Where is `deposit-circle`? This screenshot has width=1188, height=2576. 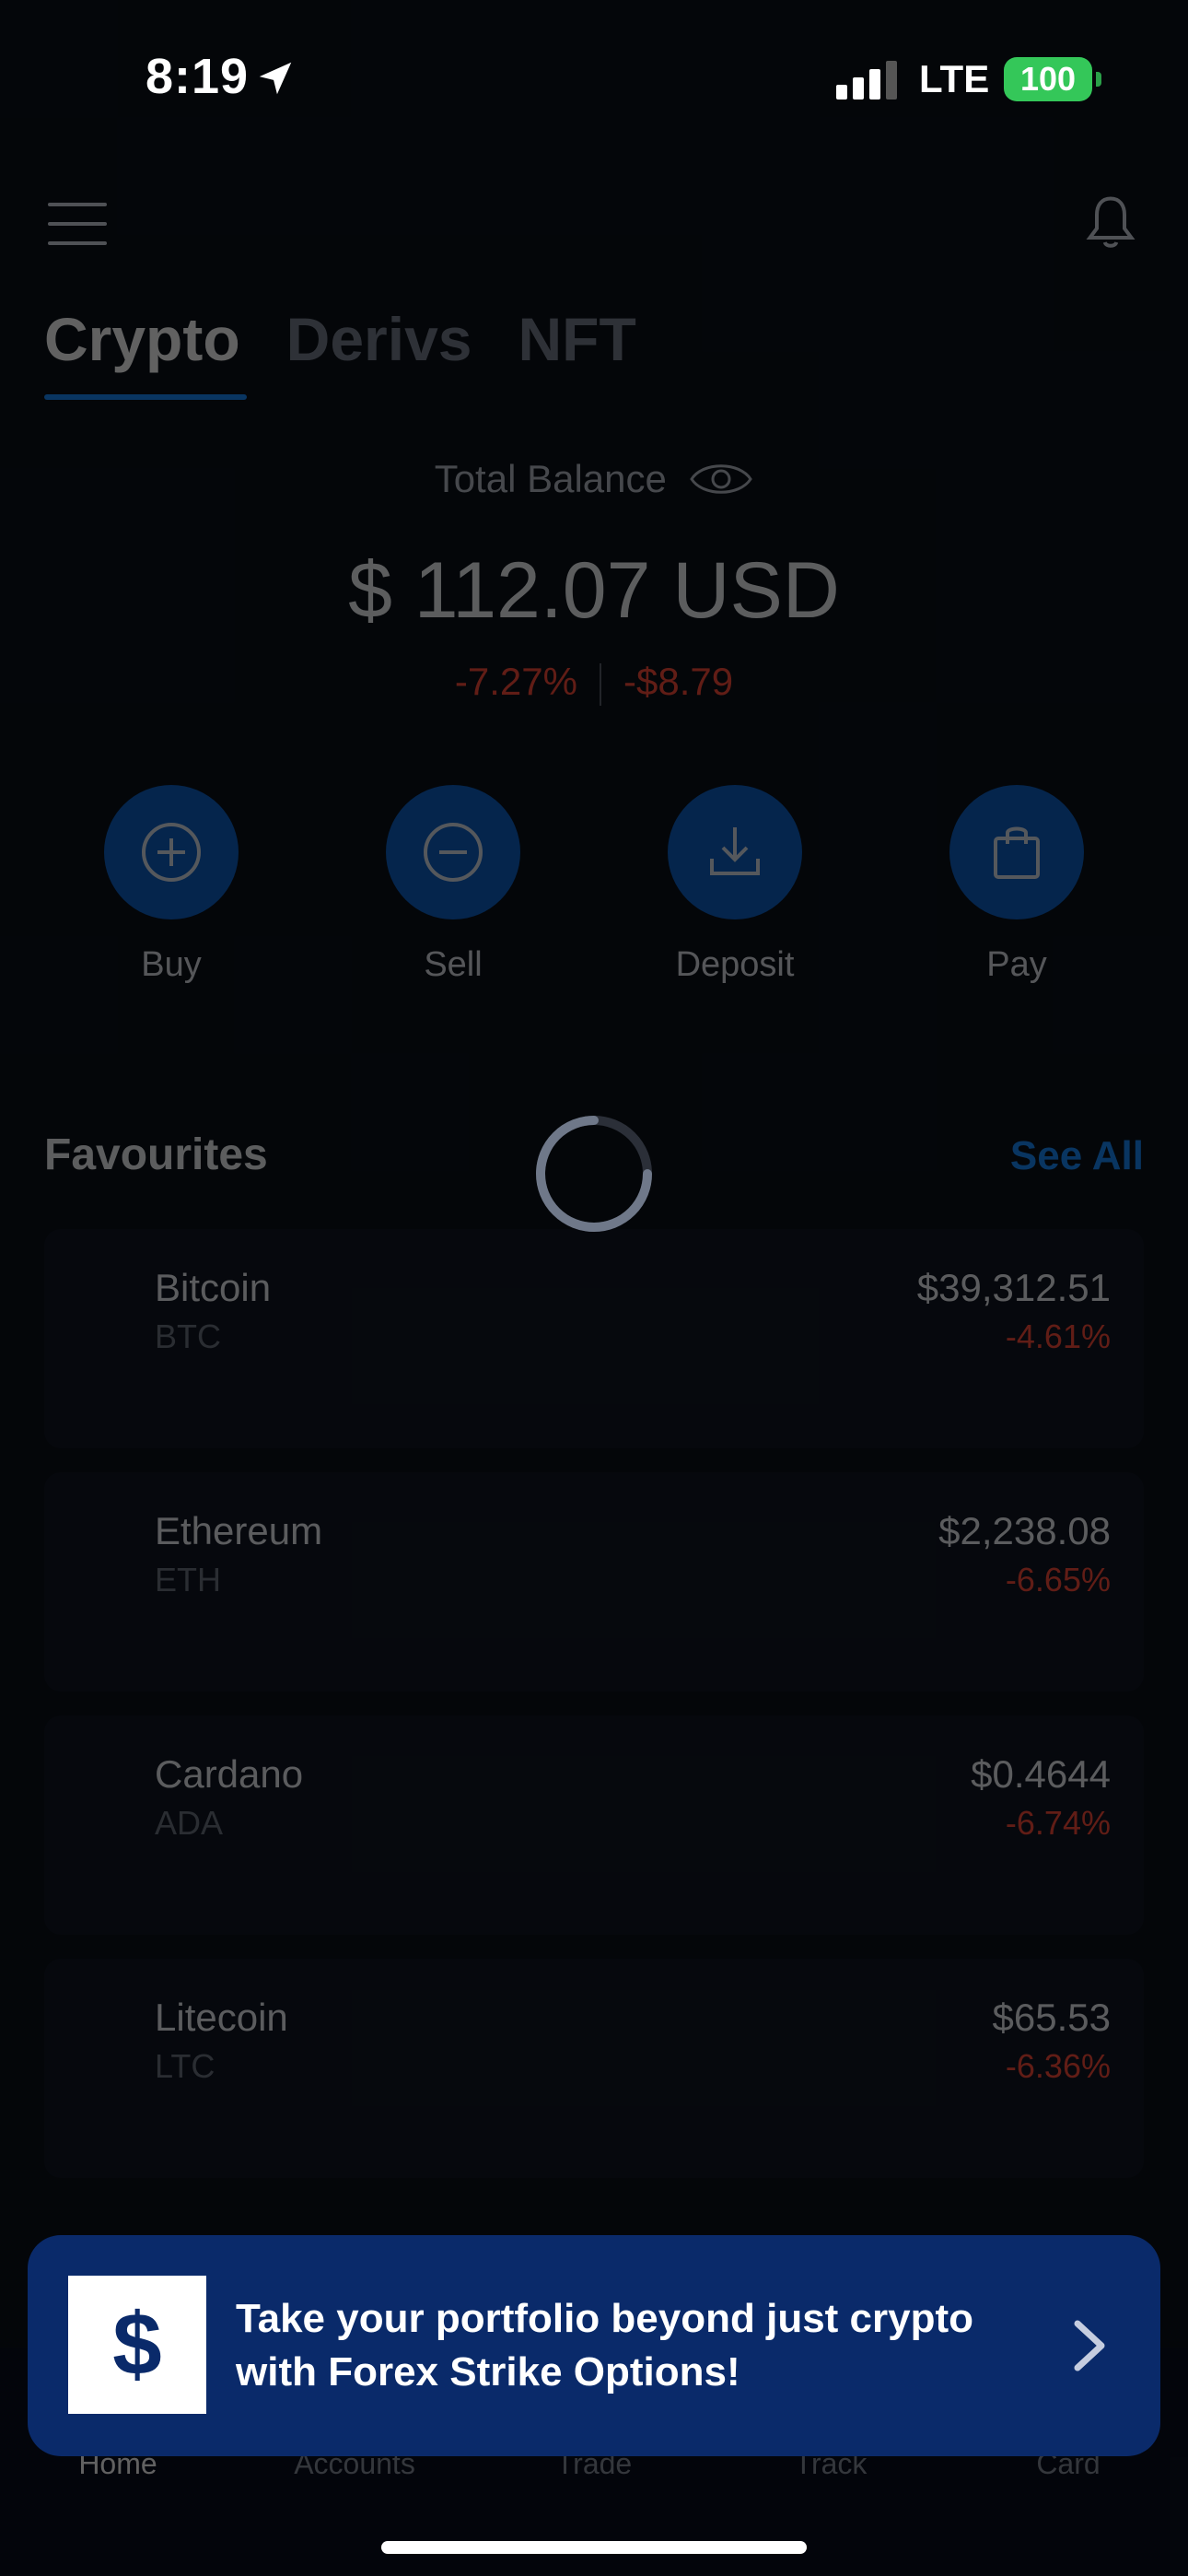 deposit-circle is located at coordinates (735, 852).